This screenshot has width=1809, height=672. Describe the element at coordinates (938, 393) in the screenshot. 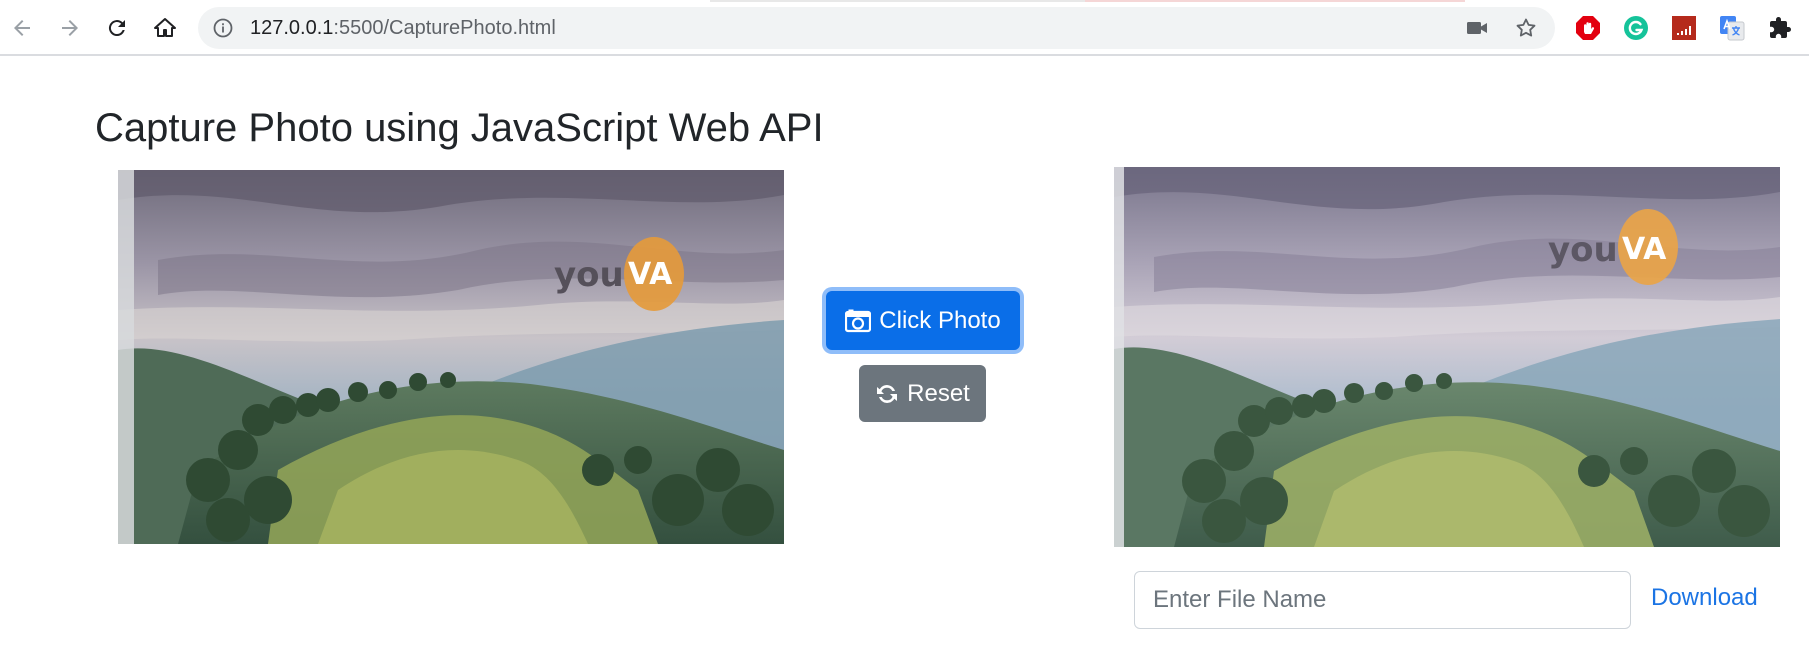

I see `reset-label: Reset` at that location.